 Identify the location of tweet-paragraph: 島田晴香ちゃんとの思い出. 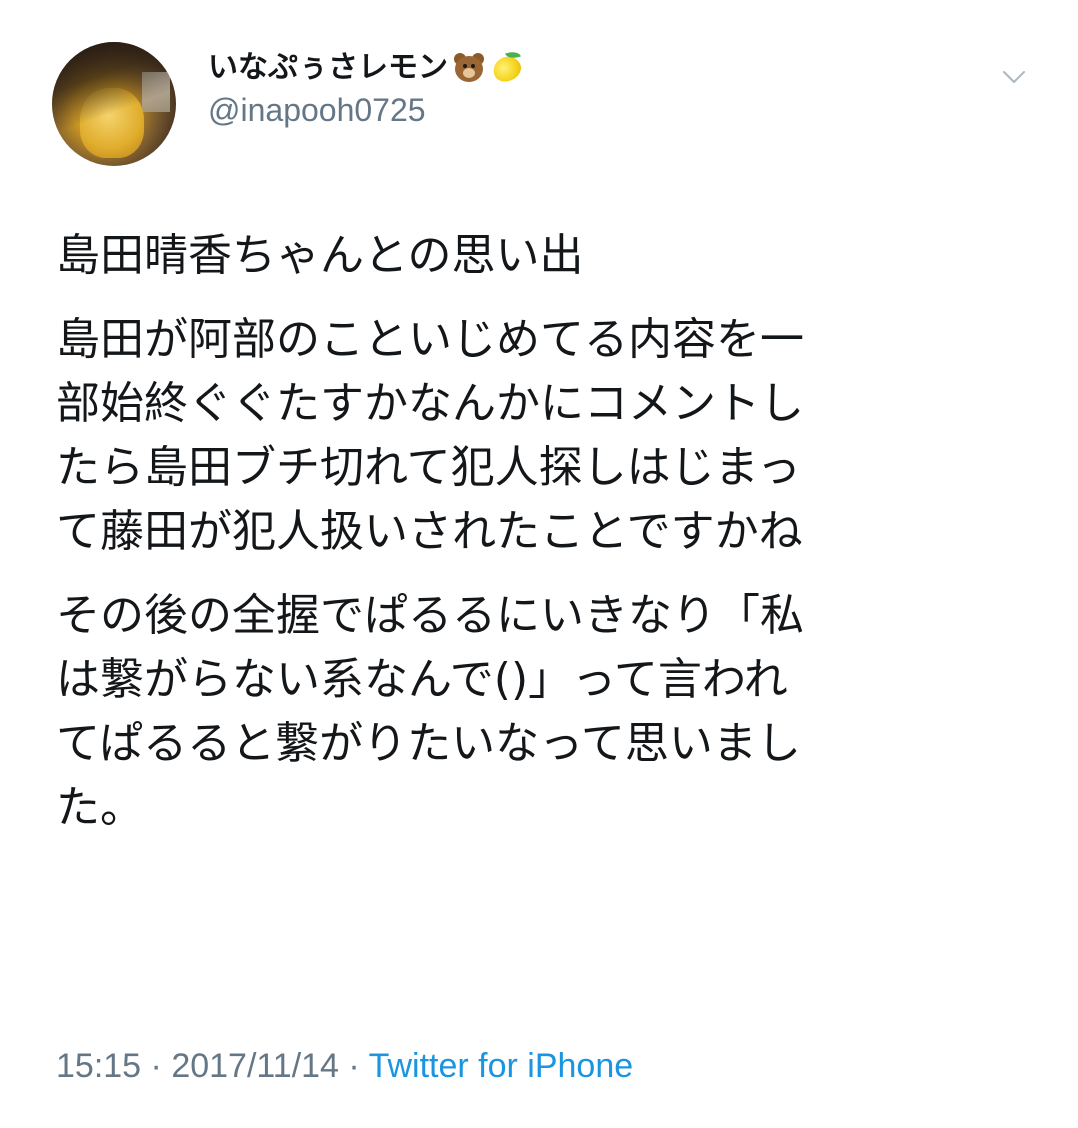
(320, 255).